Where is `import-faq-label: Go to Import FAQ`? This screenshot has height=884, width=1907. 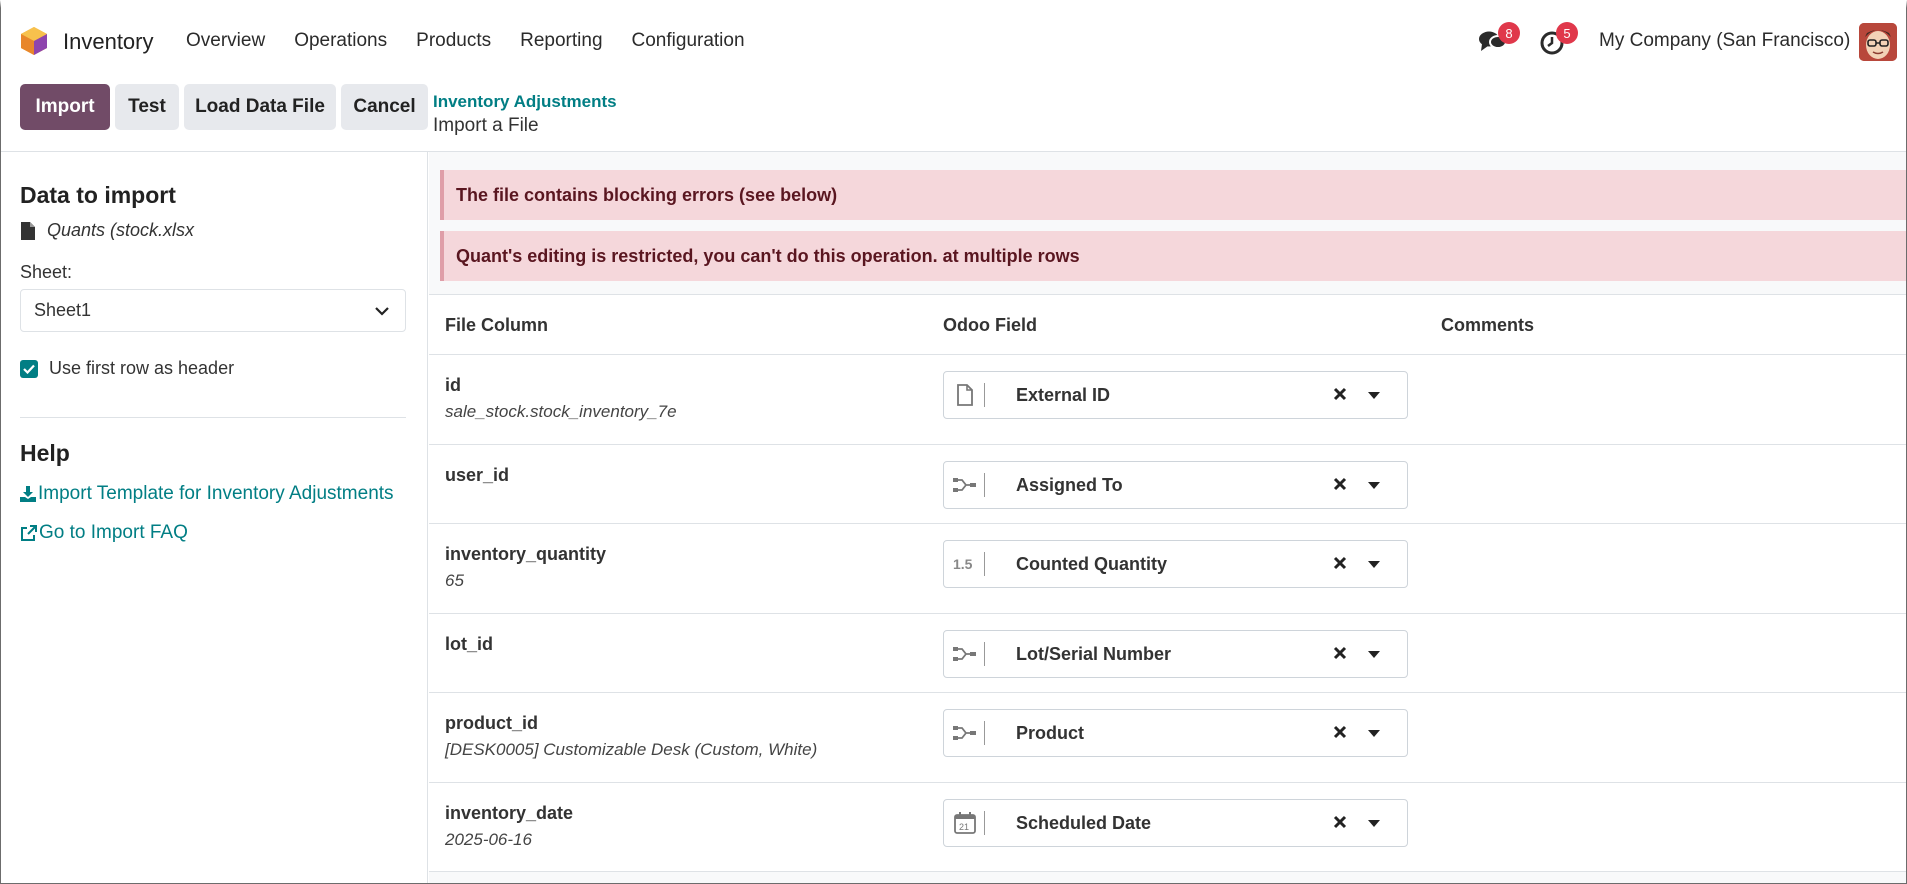 import-faq-label: Go to Import FAQ is located at coordinates (113, 533).